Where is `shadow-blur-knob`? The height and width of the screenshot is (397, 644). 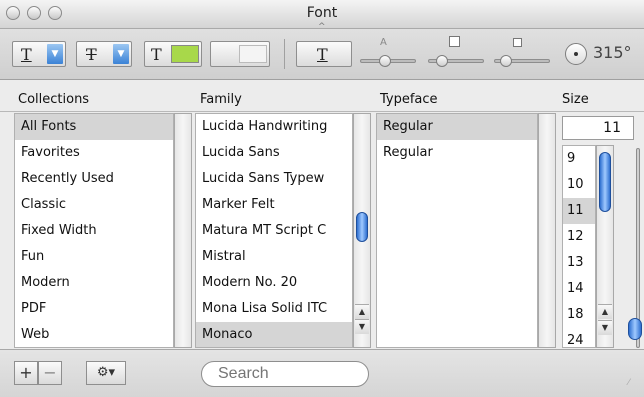 shadow-blur-knob is located at coordinates (442, 61).